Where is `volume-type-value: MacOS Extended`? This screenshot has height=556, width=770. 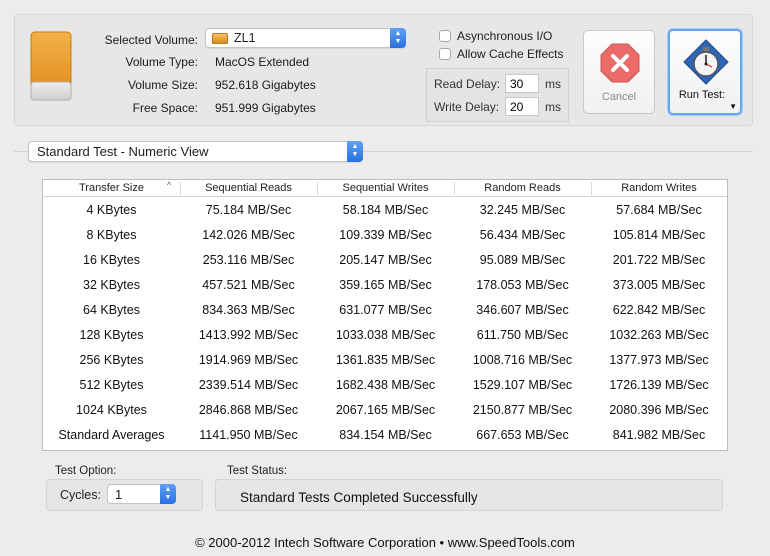
volume-type-value: MacOS Extended is located at coordinates (262, 62).